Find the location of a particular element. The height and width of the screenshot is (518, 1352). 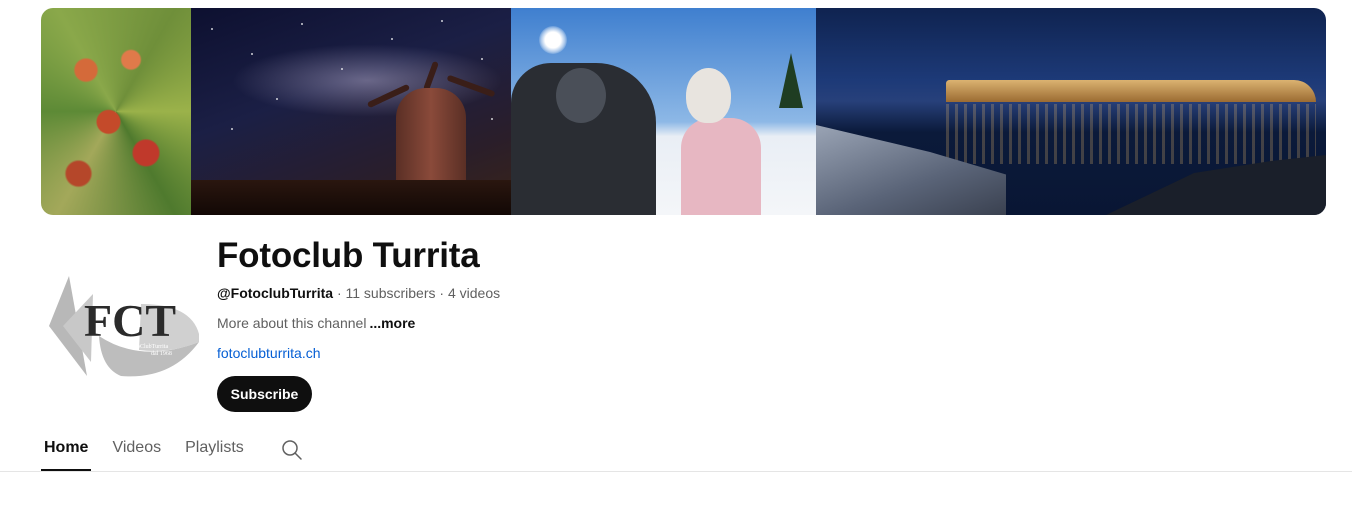

banner-photo-baobab-milkyway is located at coordinates (351, 111).